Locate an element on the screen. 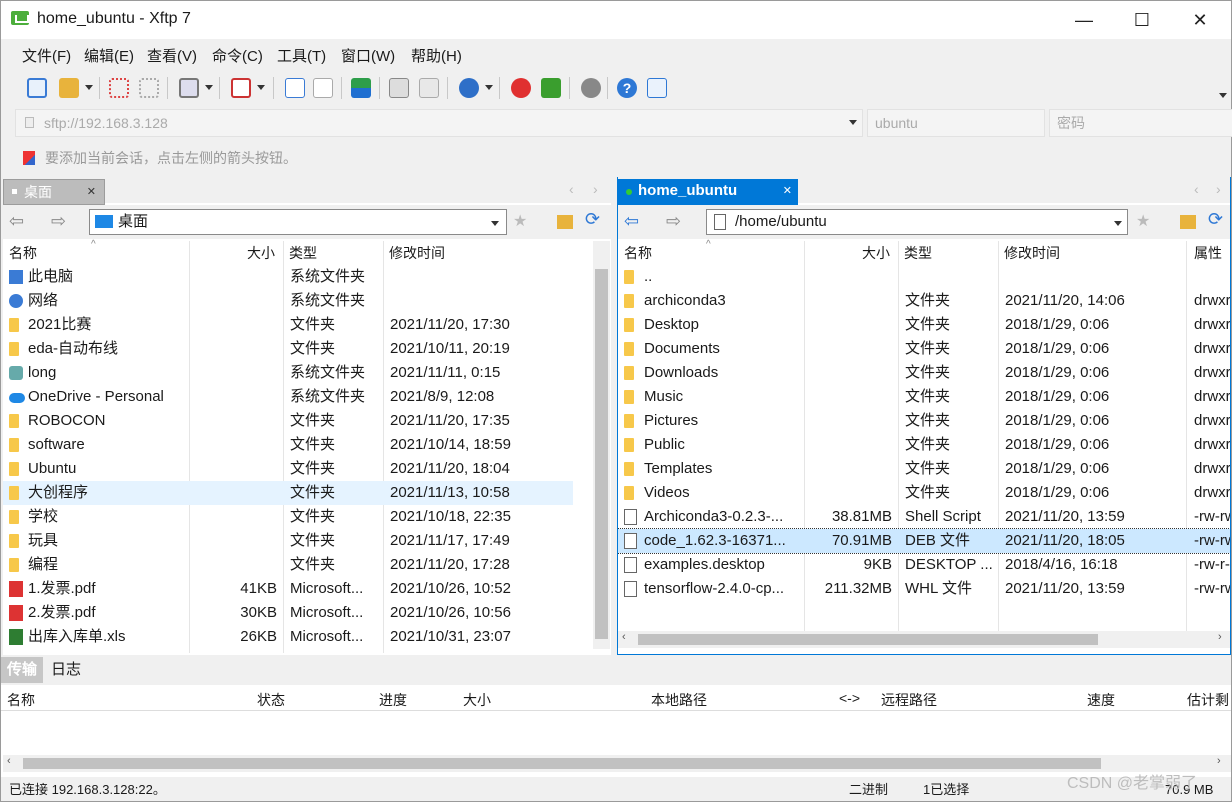 The width and height of the screenshot is (1232, 802). paste-icon is located at coordinates (429, 88).